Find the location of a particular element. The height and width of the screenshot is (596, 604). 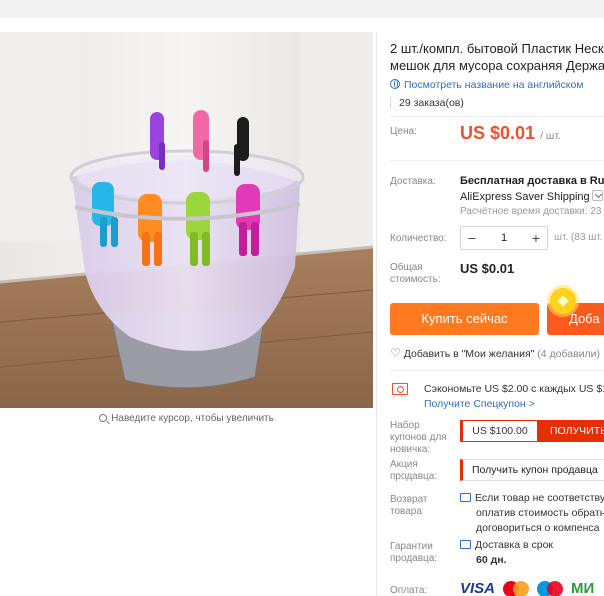

shipping-method-select: AliExpress Saver Shipping is located at coordinates (531, 196).